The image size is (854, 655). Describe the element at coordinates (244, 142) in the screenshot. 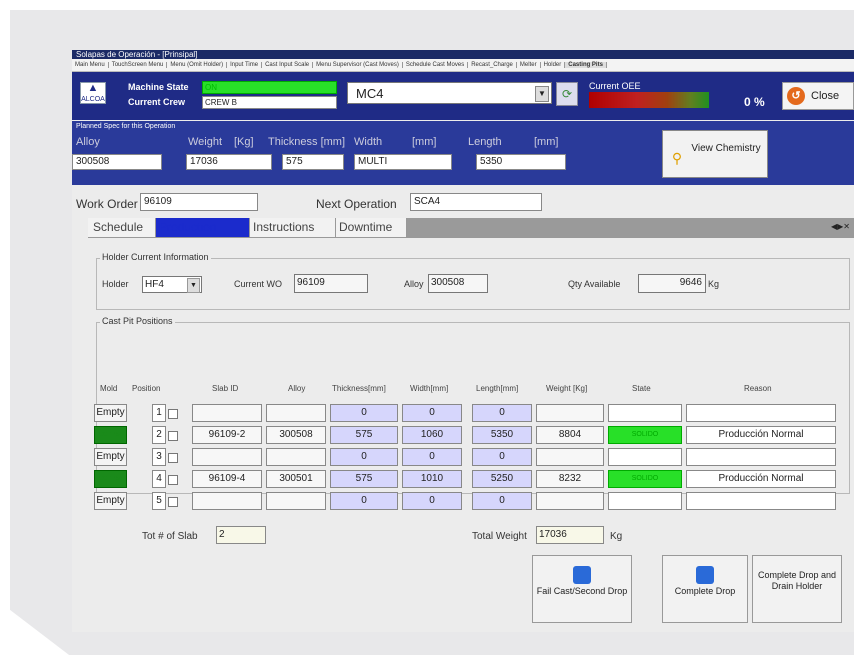

I see `weight-unit: [Kg]` at that location.